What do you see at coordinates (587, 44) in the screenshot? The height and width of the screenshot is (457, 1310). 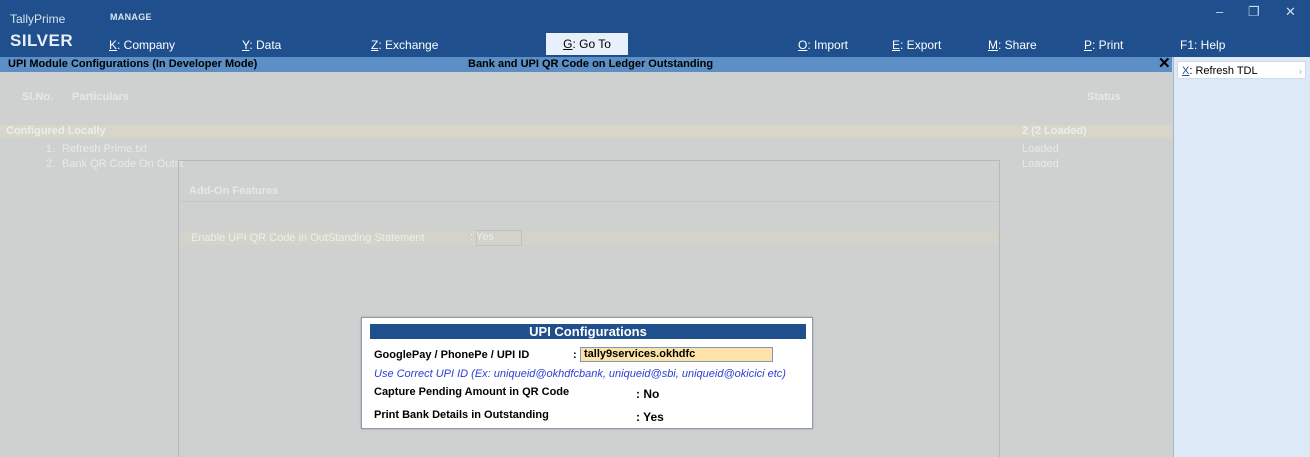 I see `menu-goto: G: Go To` at bounding box center [587, 44].